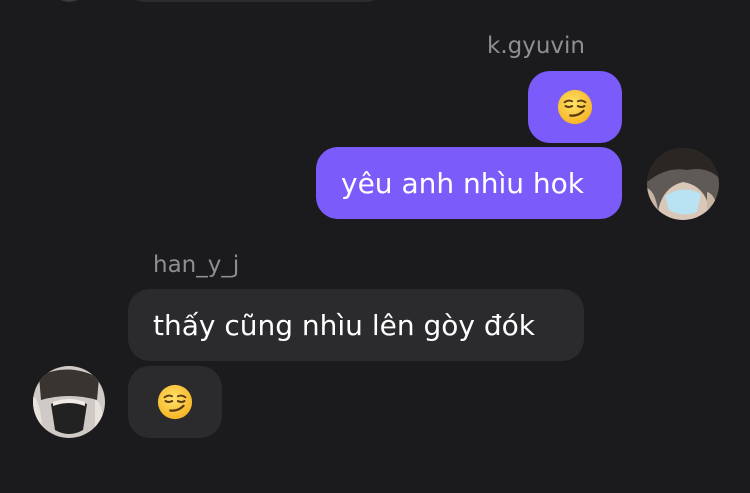 Image resolution: width=750 pixels, height=493 pixels. I want to click on message-bubble-emoji-outgoing, so click(575, 107).